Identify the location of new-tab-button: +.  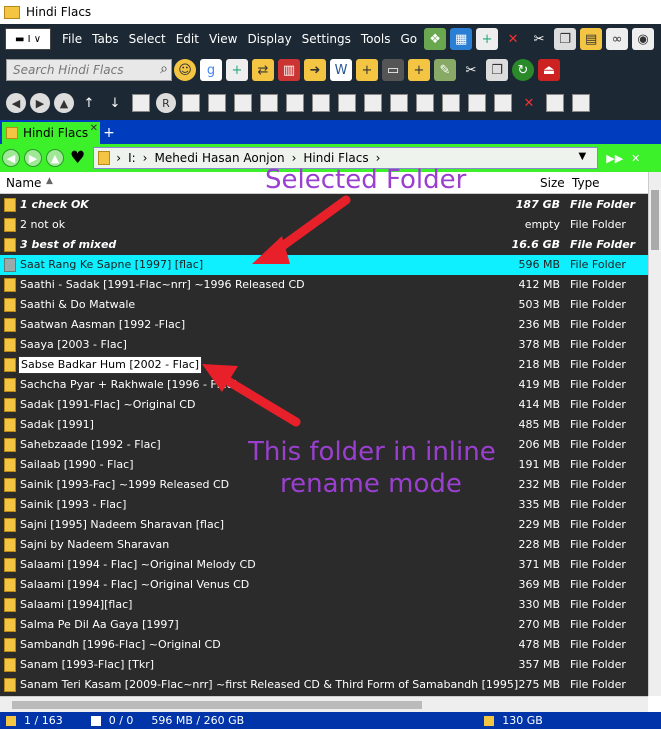
(109, 133).